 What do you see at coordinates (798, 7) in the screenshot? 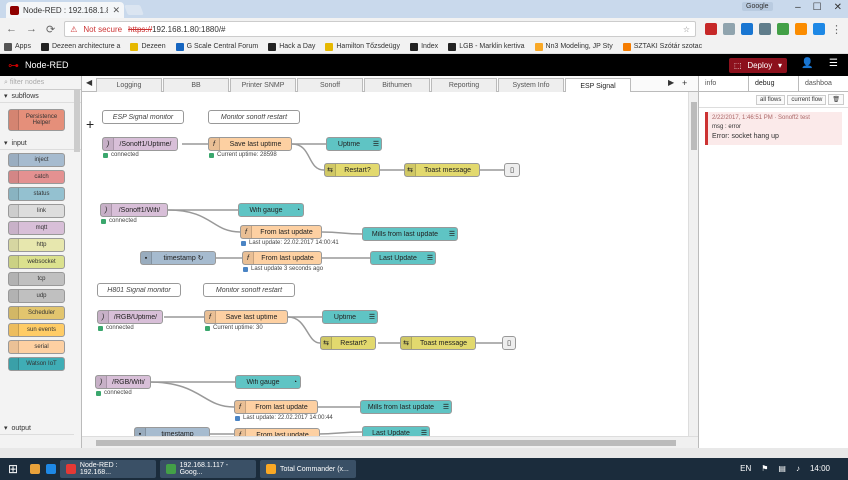
I see `minimize-icon: –` at bounding box center [798, 7].